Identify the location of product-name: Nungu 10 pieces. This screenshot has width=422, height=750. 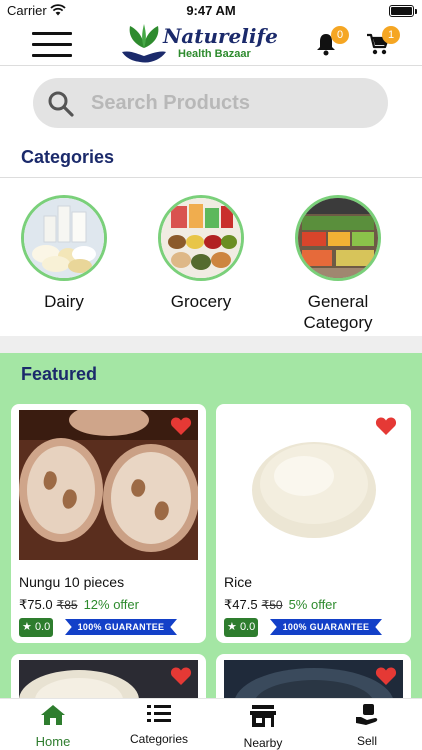
(72, 582).